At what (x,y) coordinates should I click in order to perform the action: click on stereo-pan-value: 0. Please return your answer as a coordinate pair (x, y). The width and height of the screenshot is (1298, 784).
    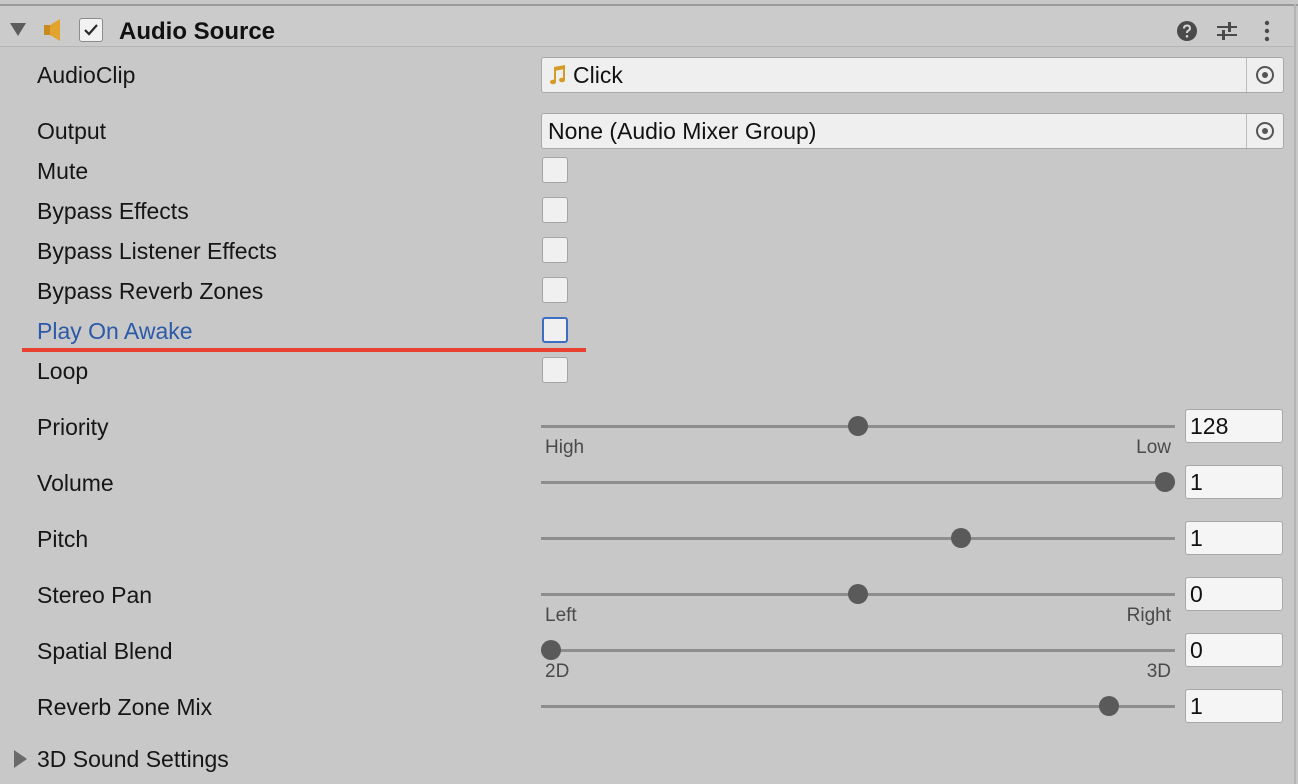
    Looking at the image, I should click on (1196, 594).